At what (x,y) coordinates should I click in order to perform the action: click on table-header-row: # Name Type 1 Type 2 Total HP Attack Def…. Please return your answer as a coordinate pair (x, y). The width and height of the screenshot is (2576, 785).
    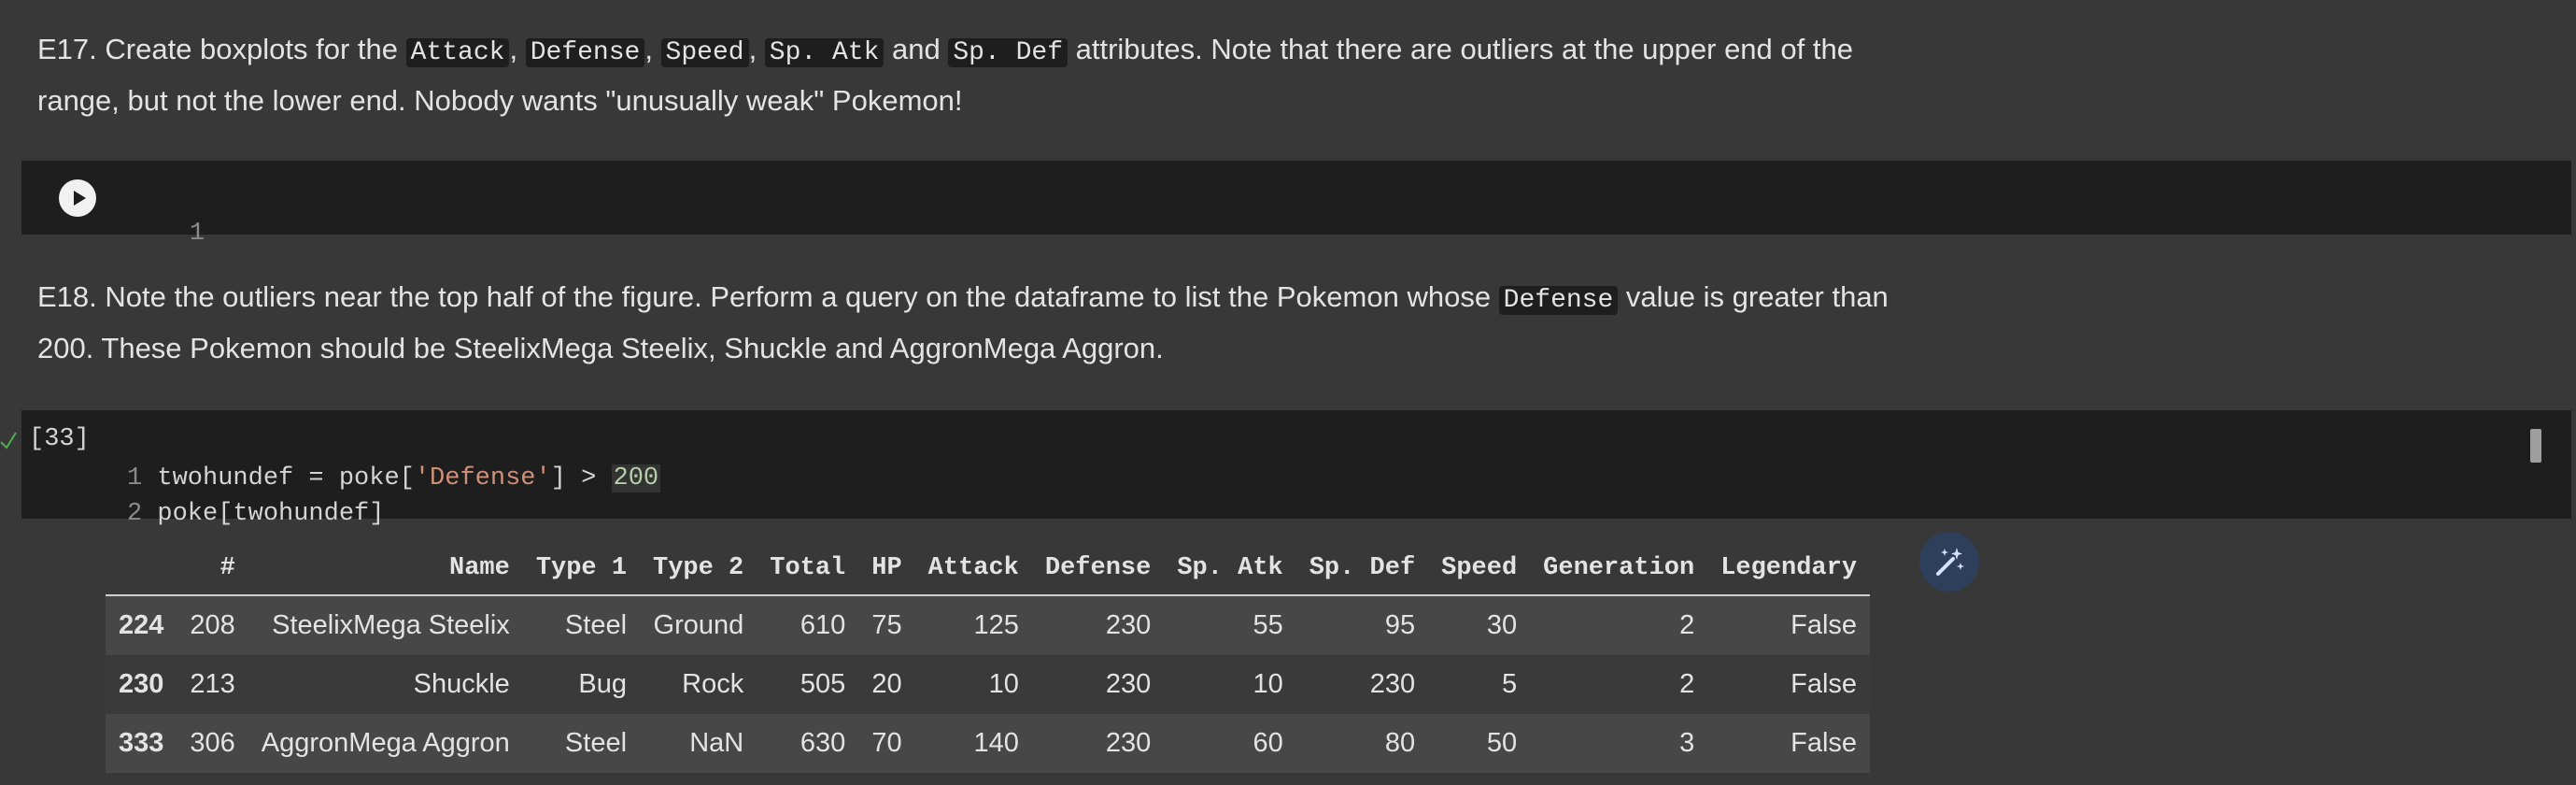
    Looking at the image, I should click on (988, 569).